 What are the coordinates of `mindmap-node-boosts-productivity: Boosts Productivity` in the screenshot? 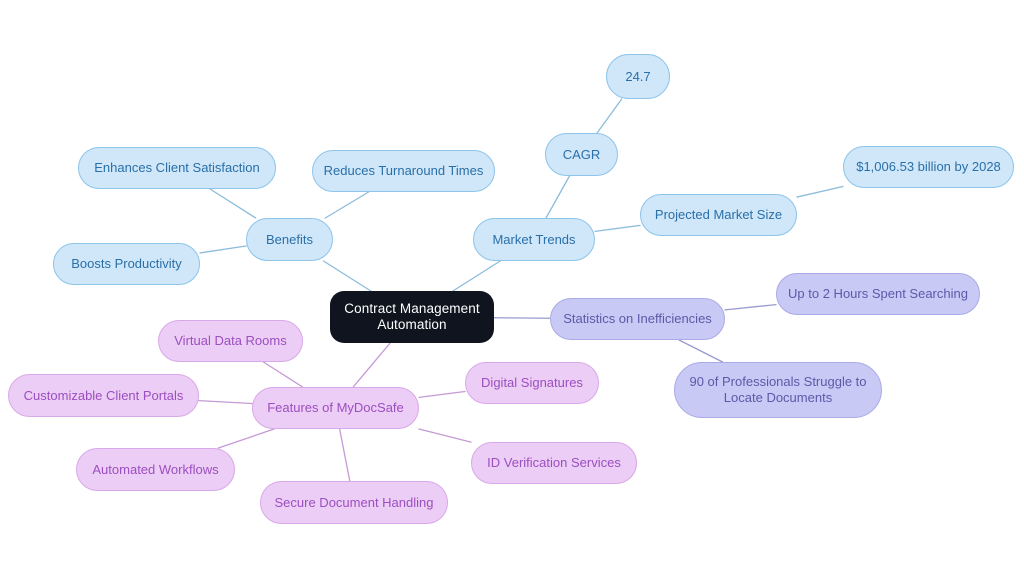 It's located at (126, 264).